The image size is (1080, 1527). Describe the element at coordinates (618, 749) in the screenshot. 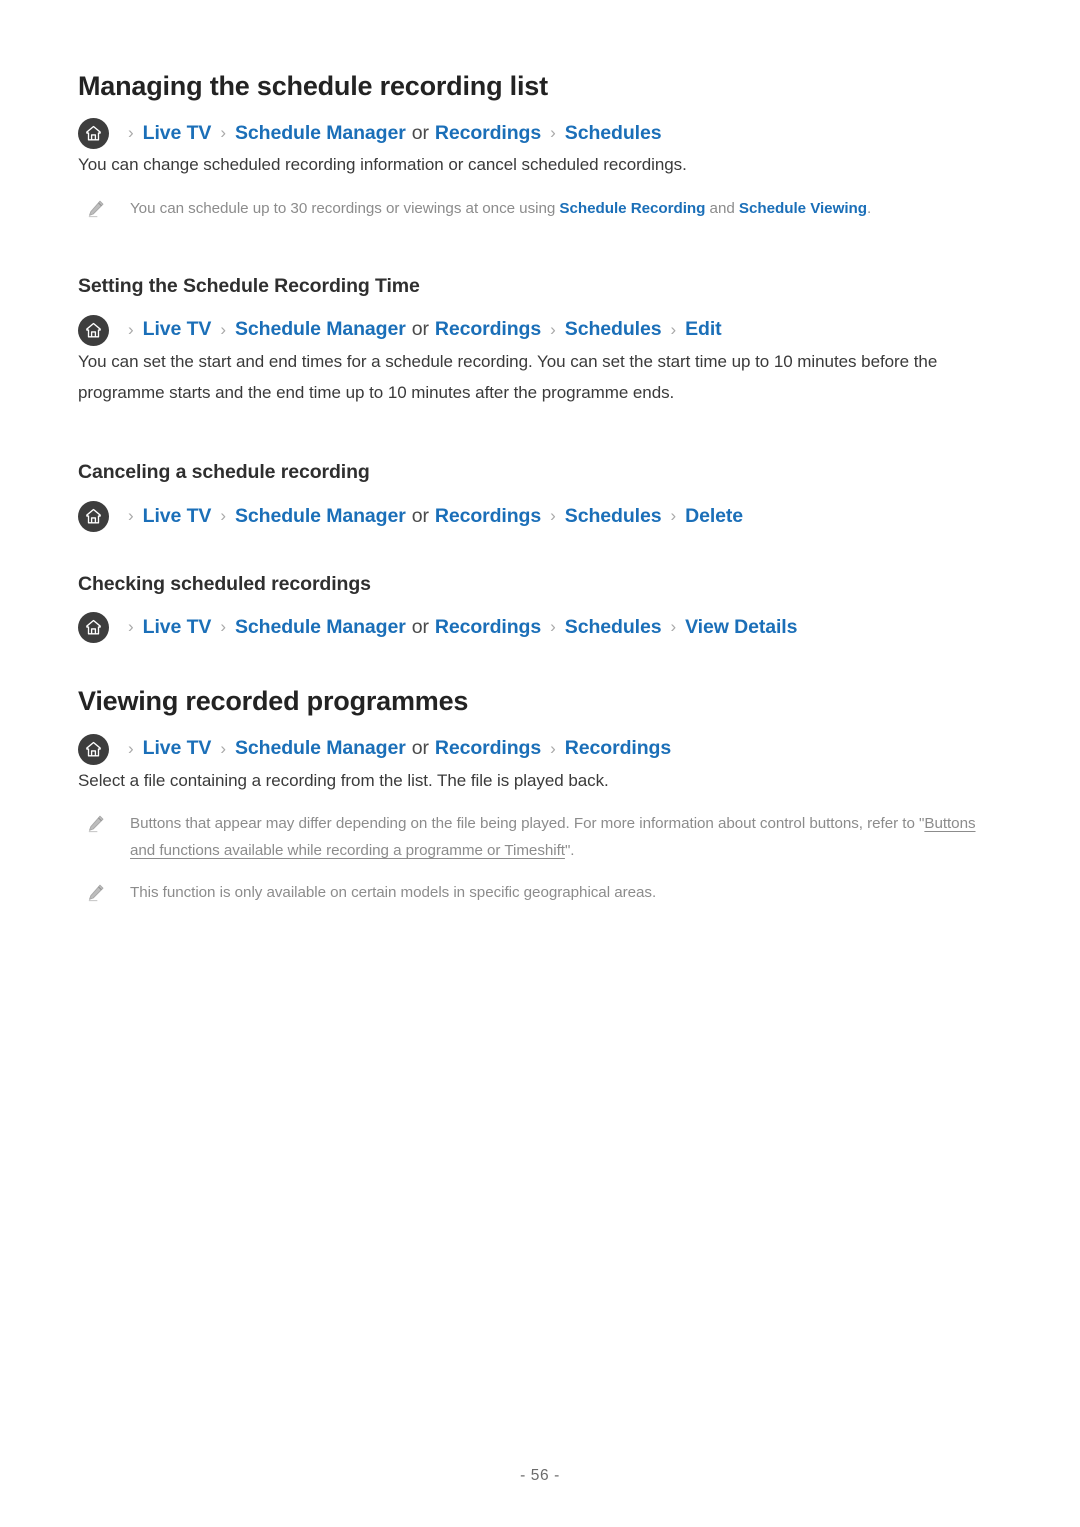

I see `breadcrumb-item-recordings-final: Recordings` at that location.